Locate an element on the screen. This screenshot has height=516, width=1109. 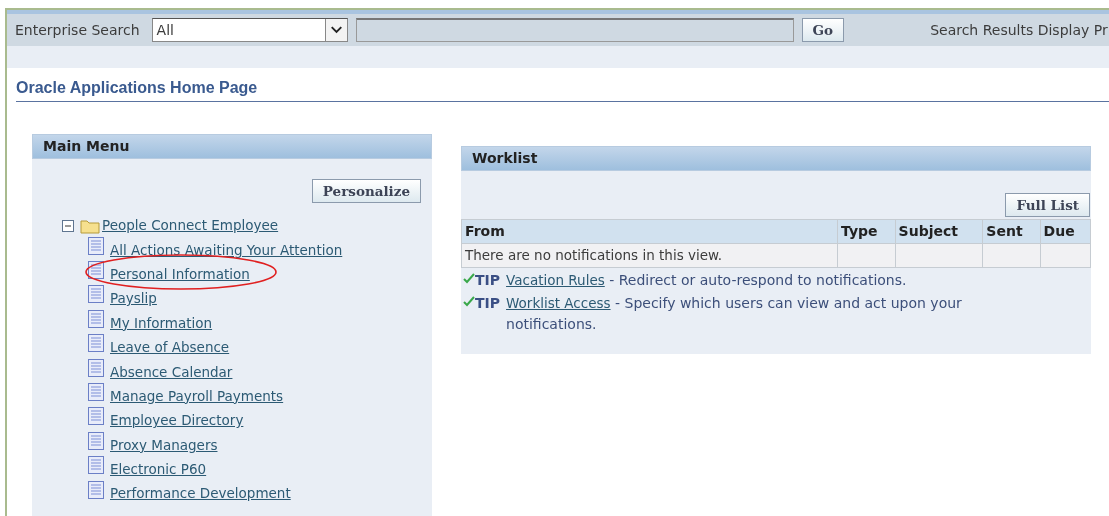
tip-text: Worklist Access - Specify which users can view and act upon your notifications. is located at coordinates (734, 313).